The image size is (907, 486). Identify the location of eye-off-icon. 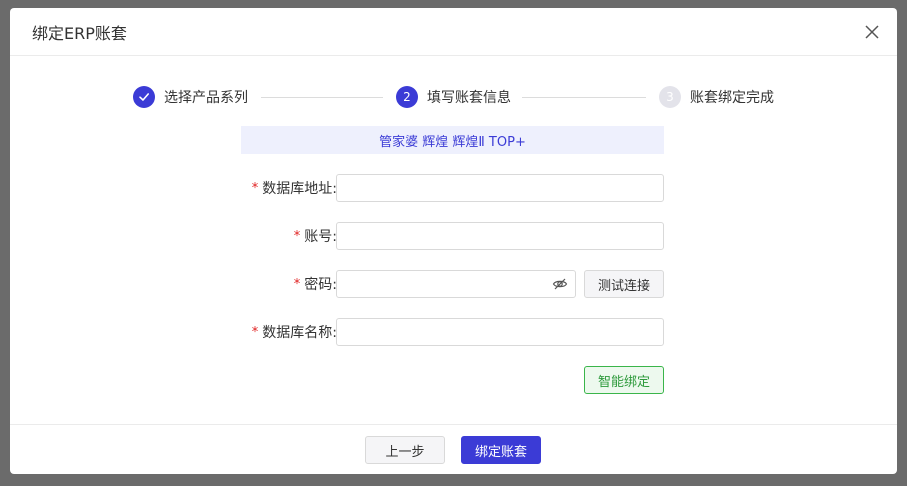
(560, 284).